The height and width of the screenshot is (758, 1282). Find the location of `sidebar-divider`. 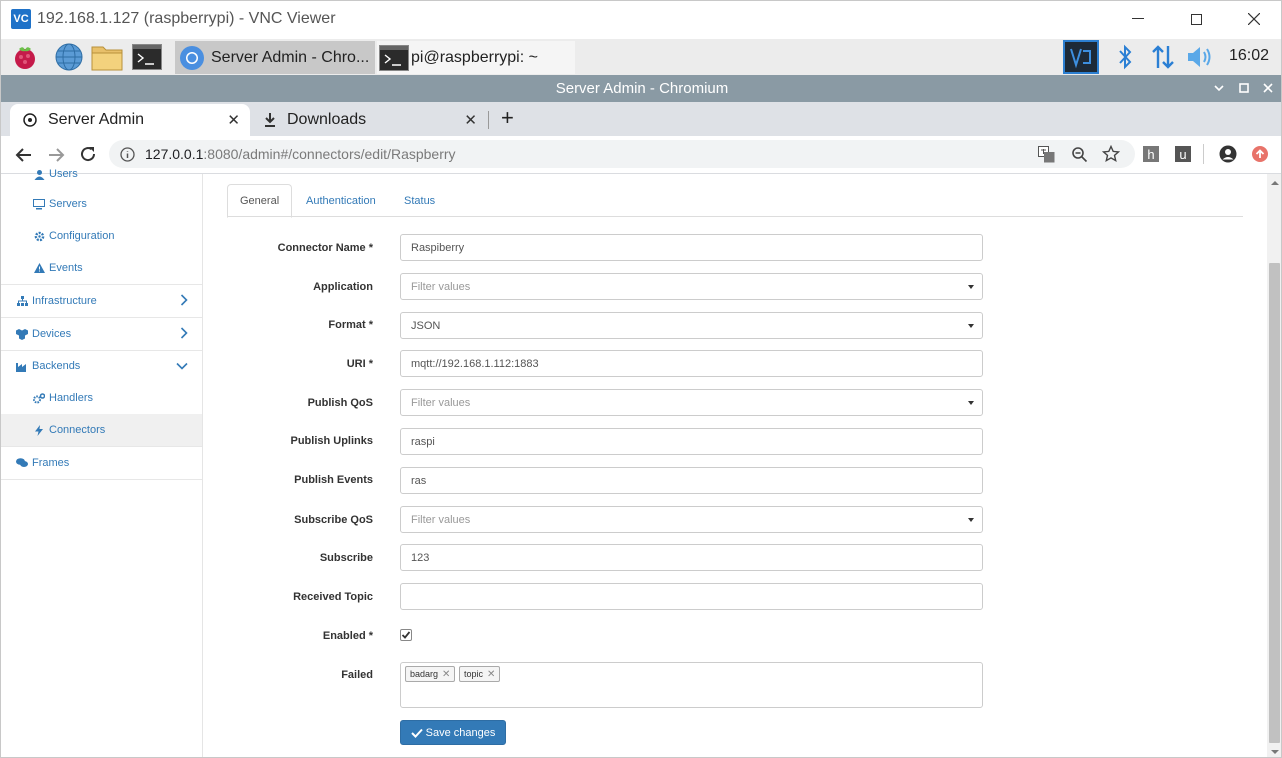

sidebar-divider is located at coordinates (101, 479).